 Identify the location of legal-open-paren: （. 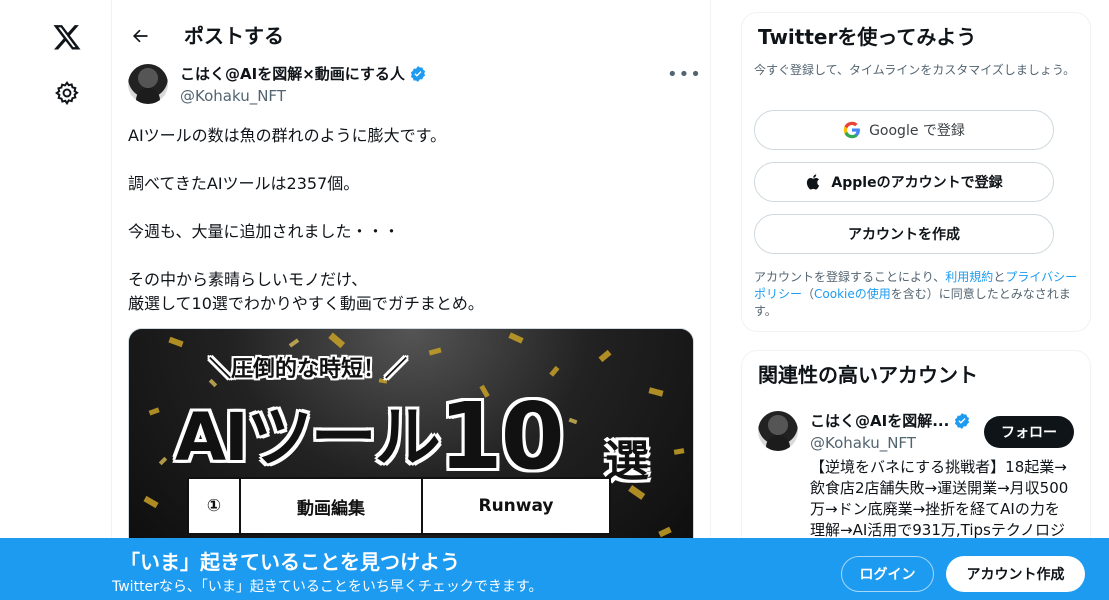
(808, 294).